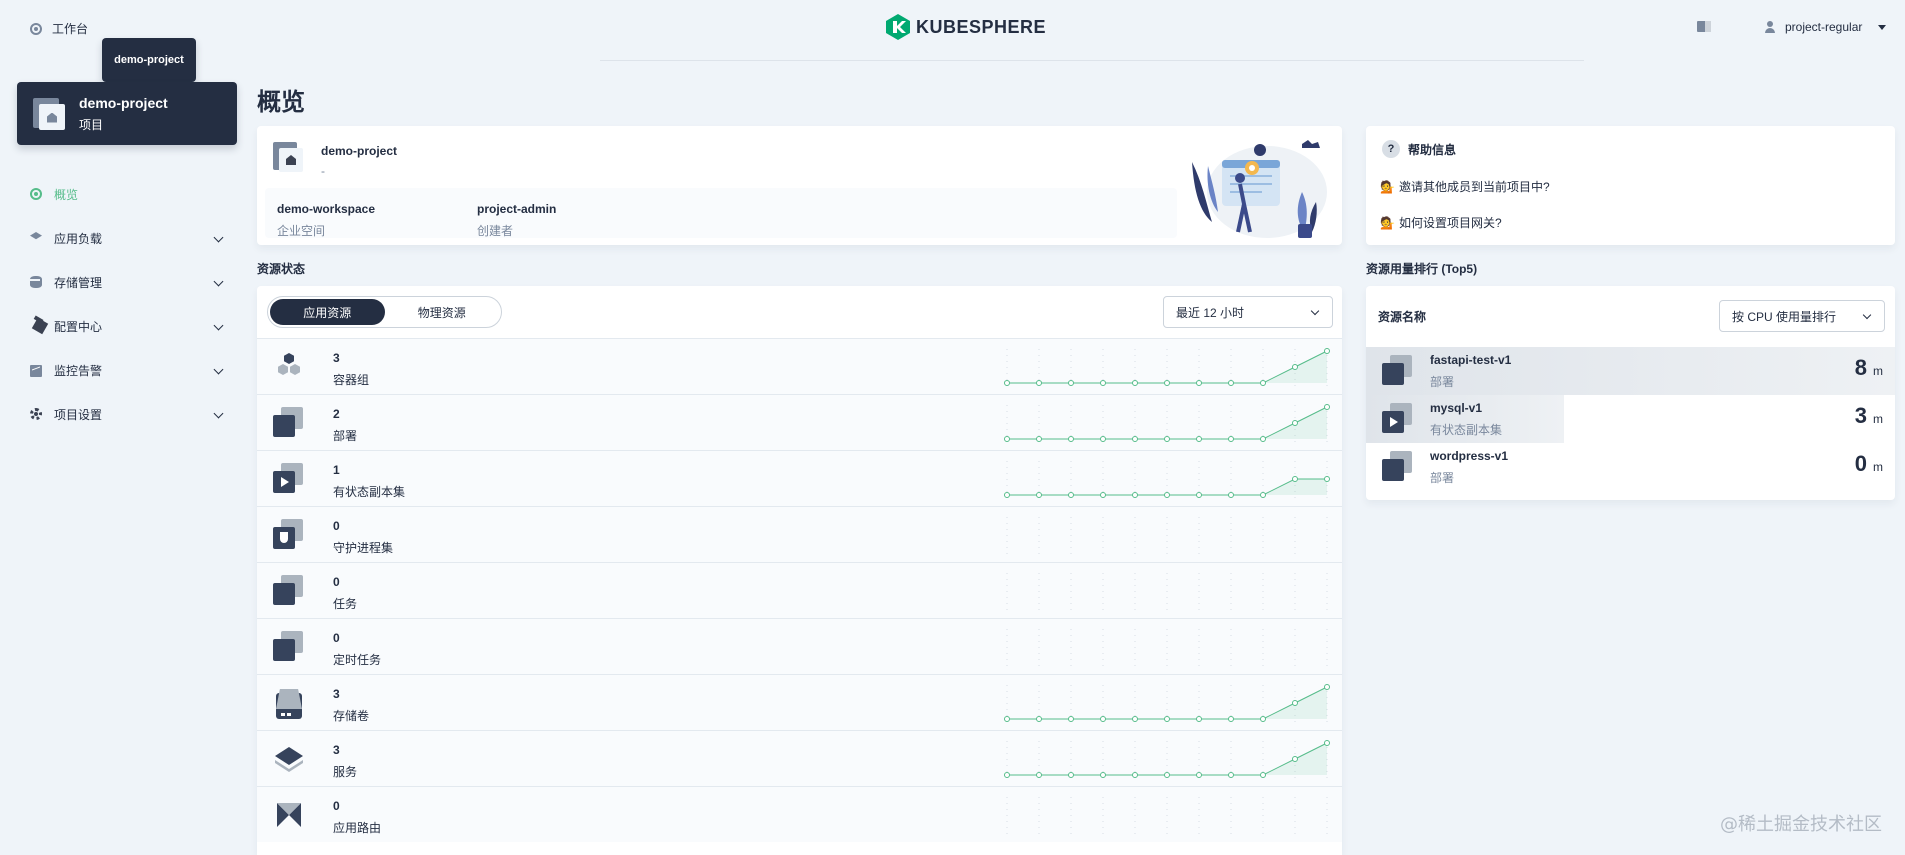 This screenshot has height=855, width=1905. Describe the element at coordinates (345, 604) in the screenshot. I see `resource-label: 任务` at that location.